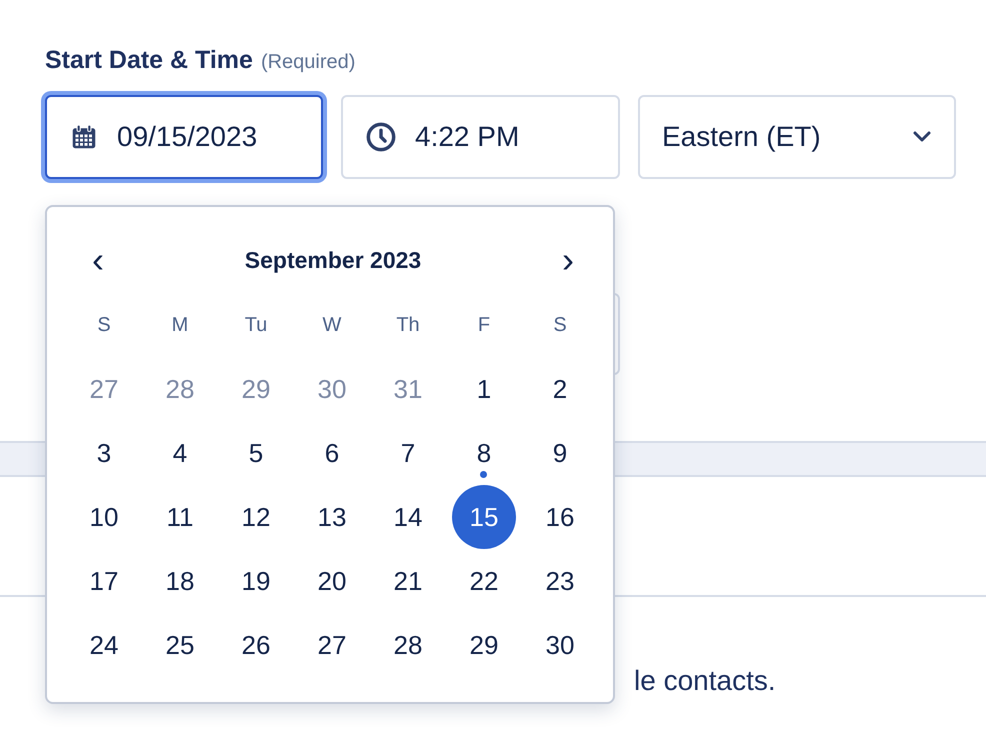 The width and height of the screenshot is (986, 730). I want to click on calendar-day: 16, so click(560, 517).